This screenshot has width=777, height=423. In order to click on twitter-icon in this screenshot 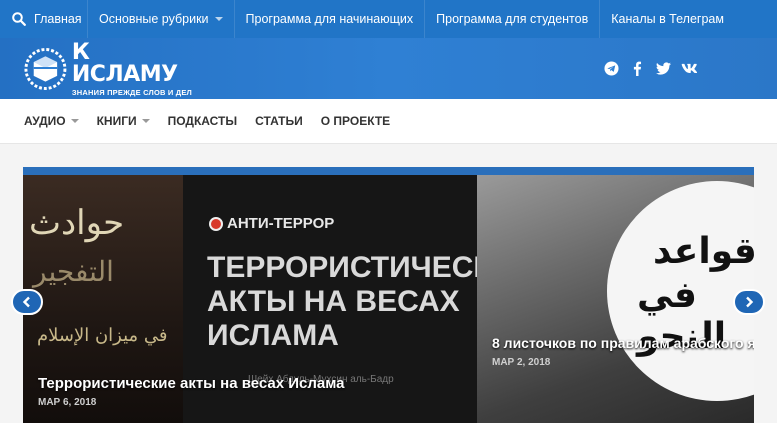, I will do `click(663, 68)`.